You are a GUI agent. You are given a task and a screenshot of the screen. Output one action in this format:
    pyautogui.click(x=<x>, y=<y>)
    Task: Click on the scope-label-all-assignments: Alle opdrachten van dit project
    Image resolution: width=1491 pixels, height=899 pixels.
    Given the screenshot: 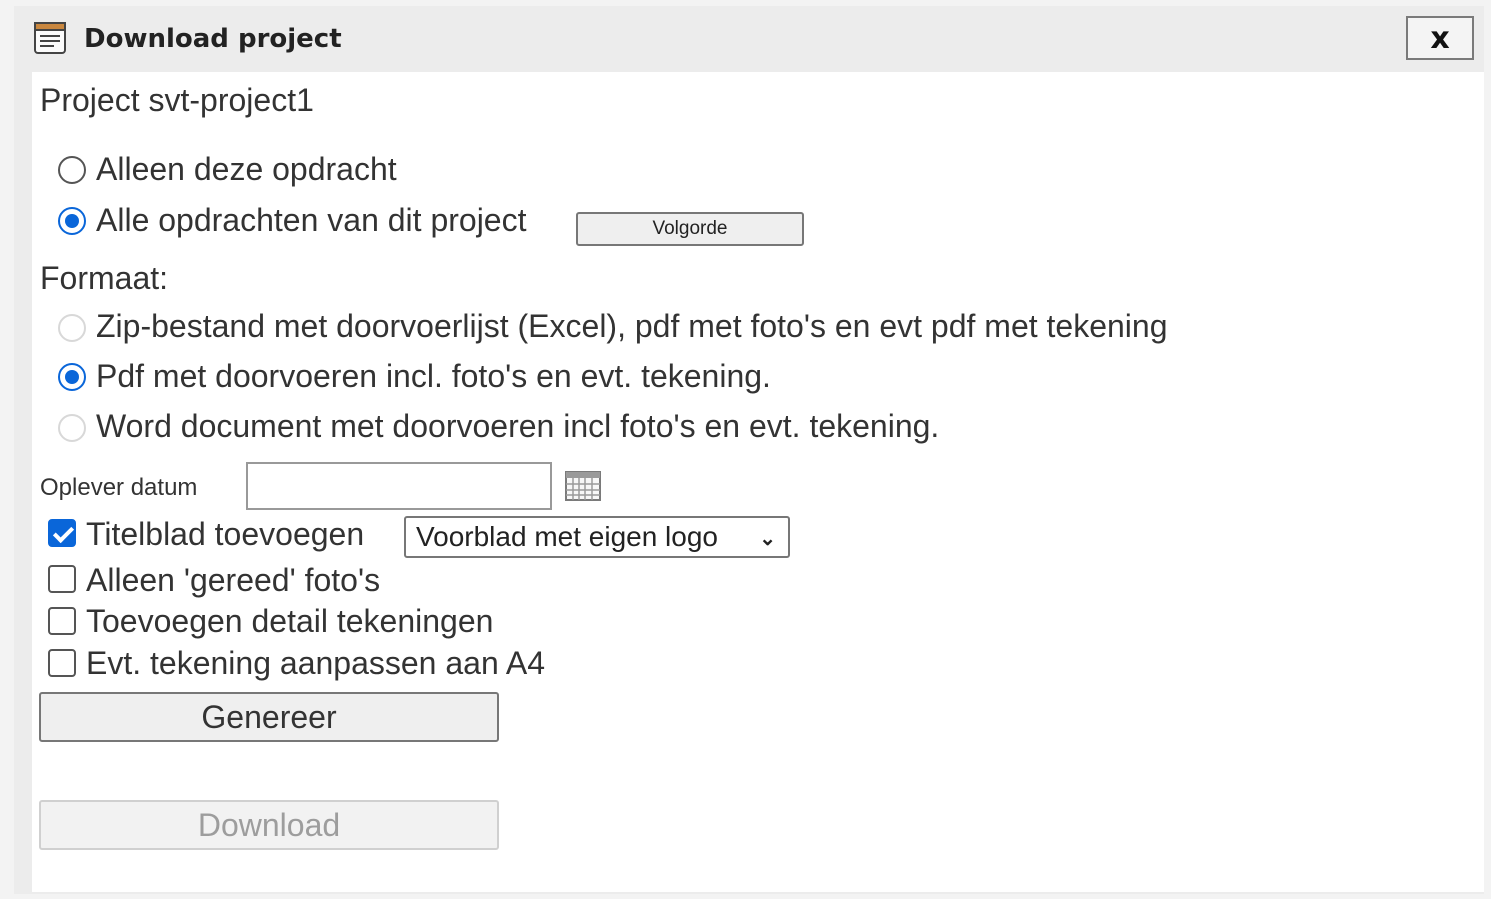 What is the action you would take?
    pyautogui.click(x=311, y=220)
    